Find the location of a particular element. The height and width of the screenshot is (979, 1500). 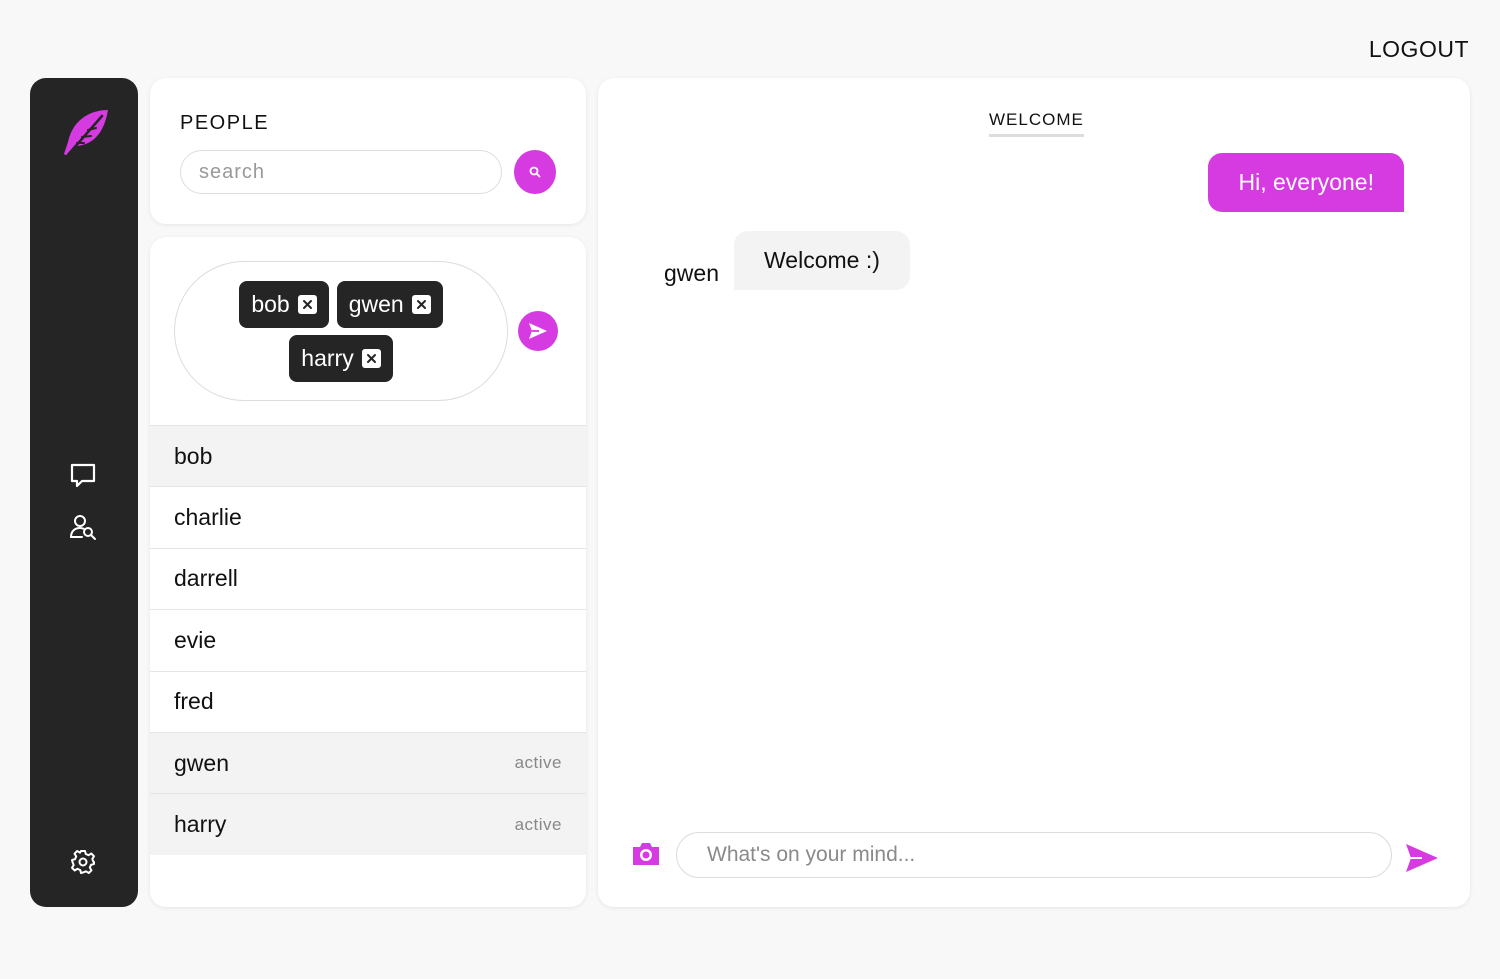

person-name: gwen is located at coordinates (201, 762).